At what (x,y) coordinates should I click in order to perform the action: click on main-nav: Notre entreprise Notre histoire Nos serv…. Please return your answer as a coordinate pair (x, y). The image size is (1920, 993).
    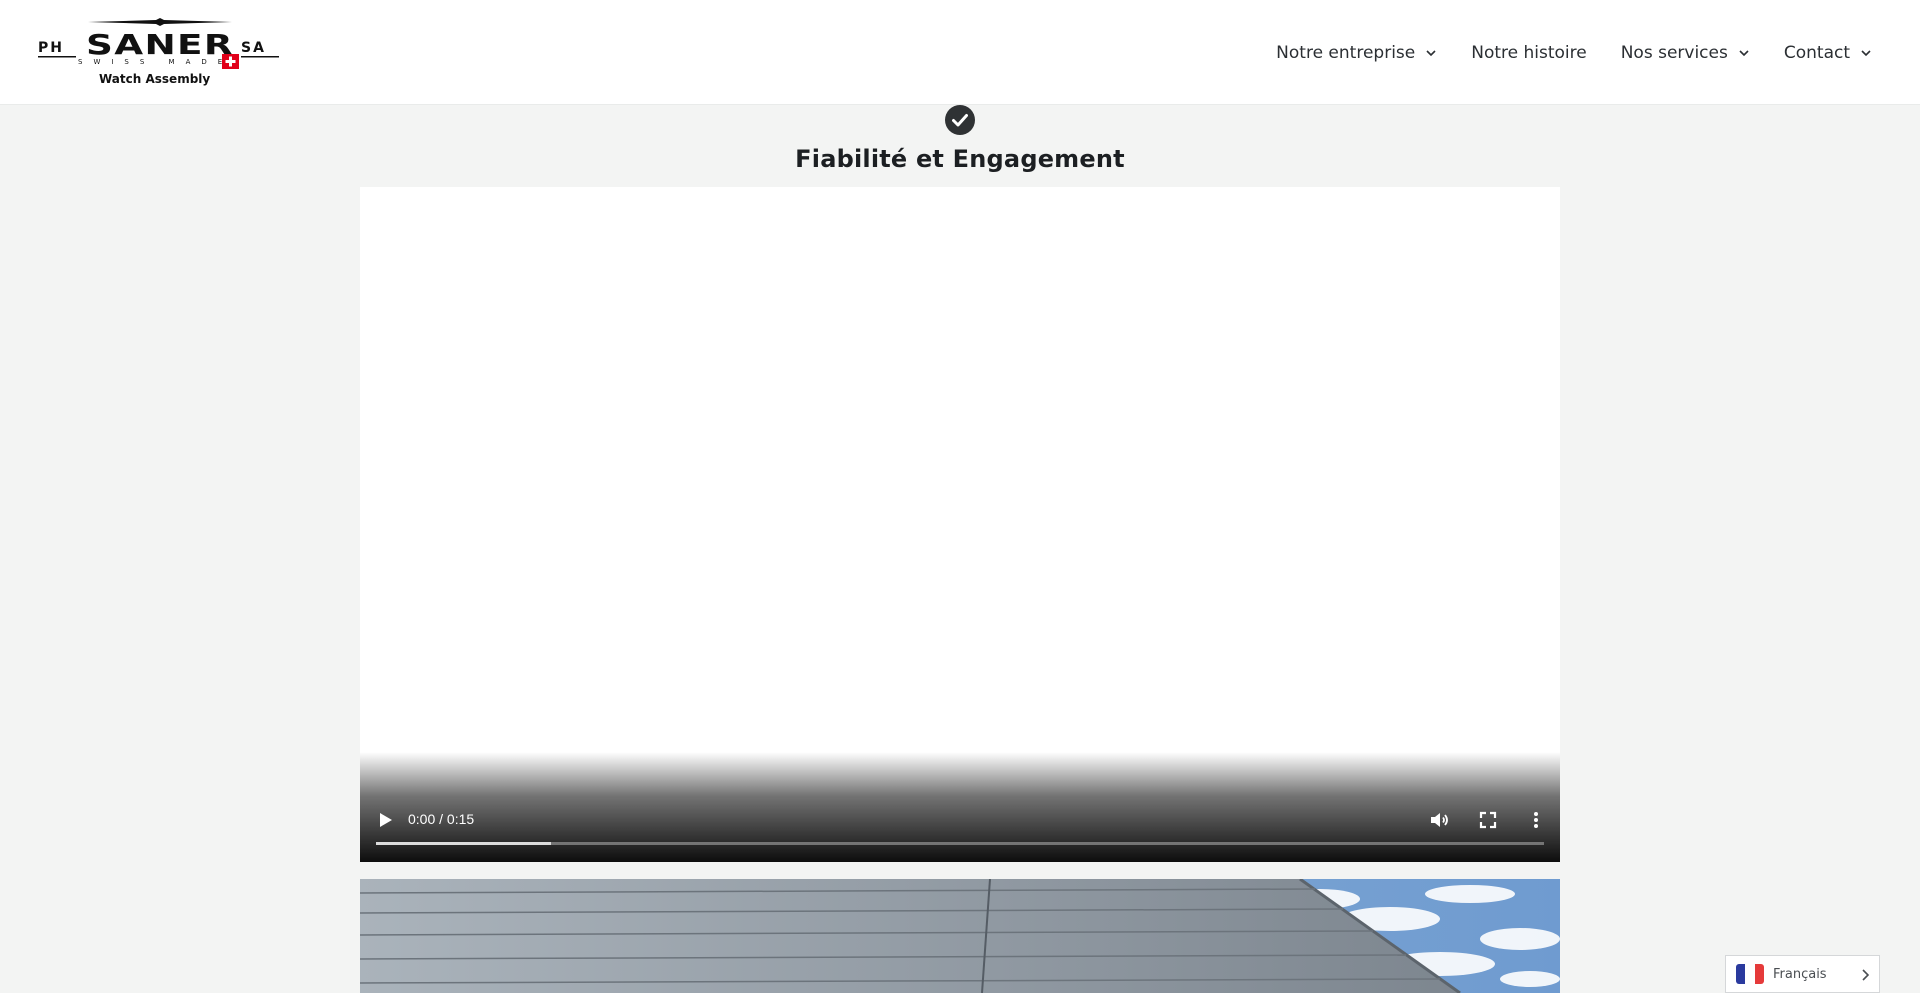
    Looking at the image, I should click on (1557, 52).